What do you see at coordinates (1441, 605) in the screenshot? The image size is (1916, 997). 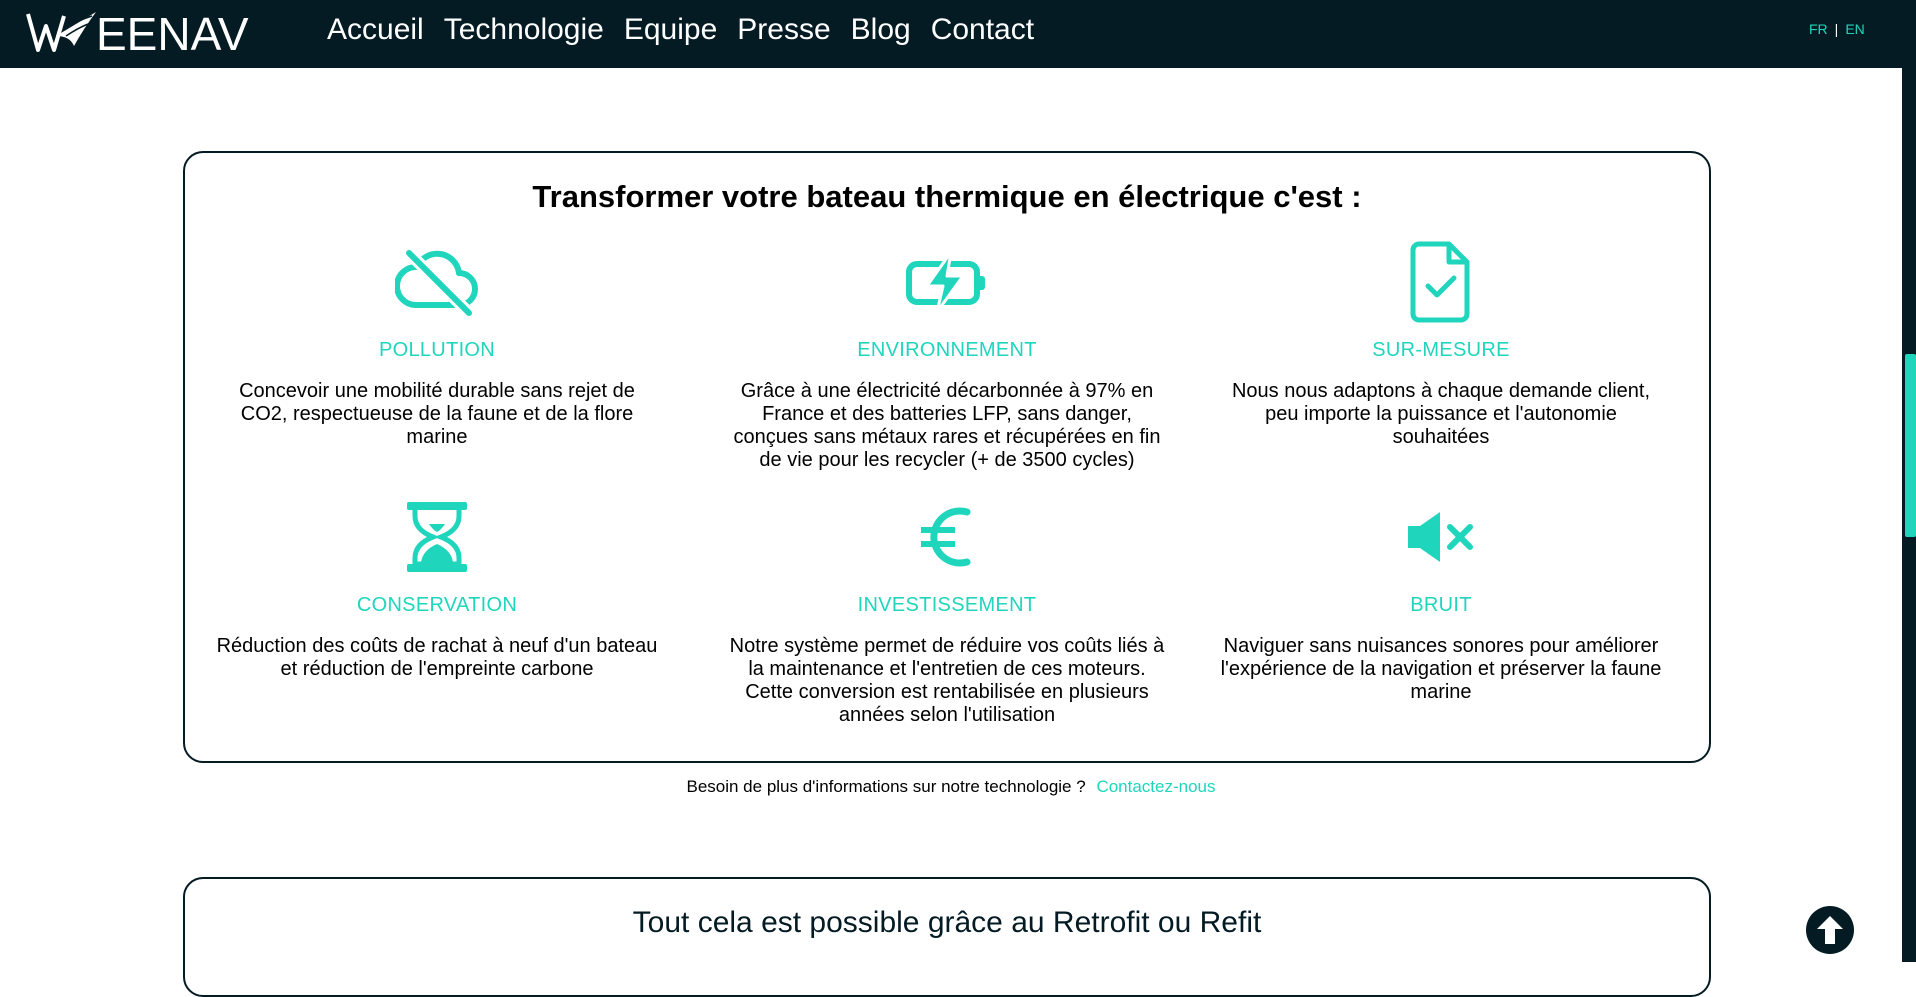 I see `feature-title: BRUIT` at bounding box center [1441, 605].